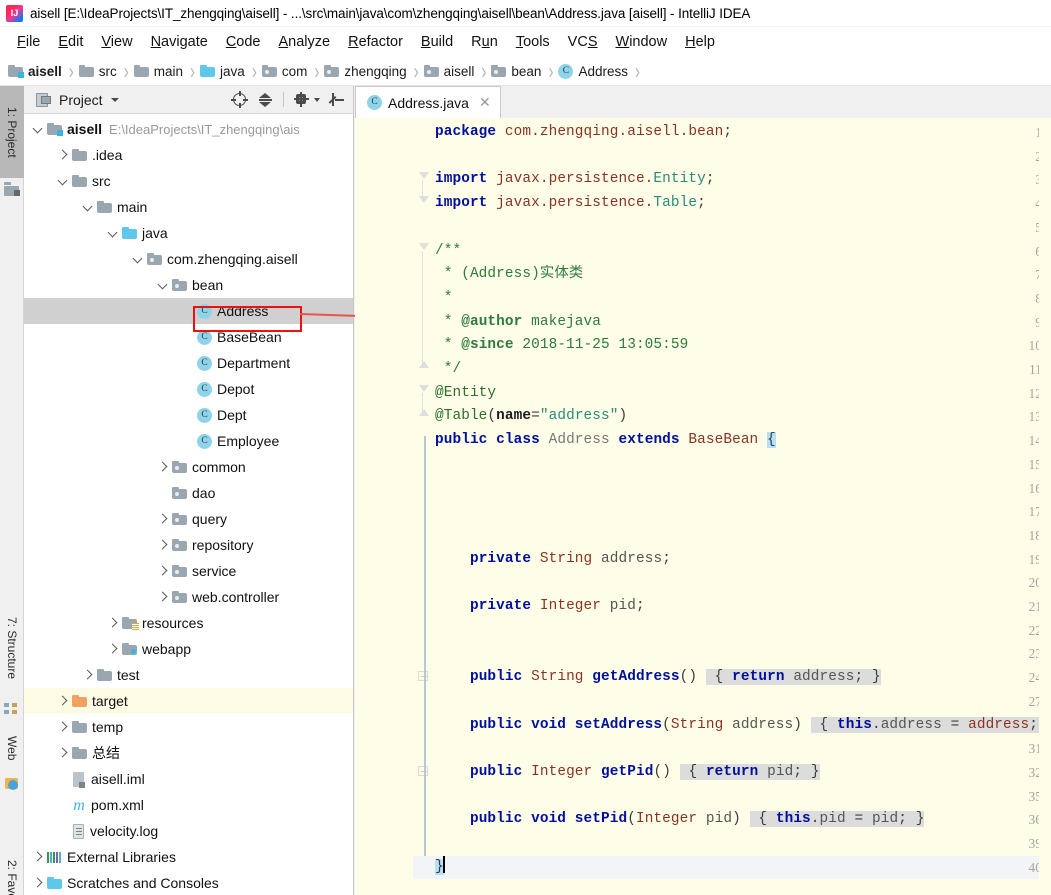 The height and width of the screenshot is (895, 1051). Describe the element at coordinates (423, 676) in the screenshot. I see `fold-expand-getaddress` at that location.